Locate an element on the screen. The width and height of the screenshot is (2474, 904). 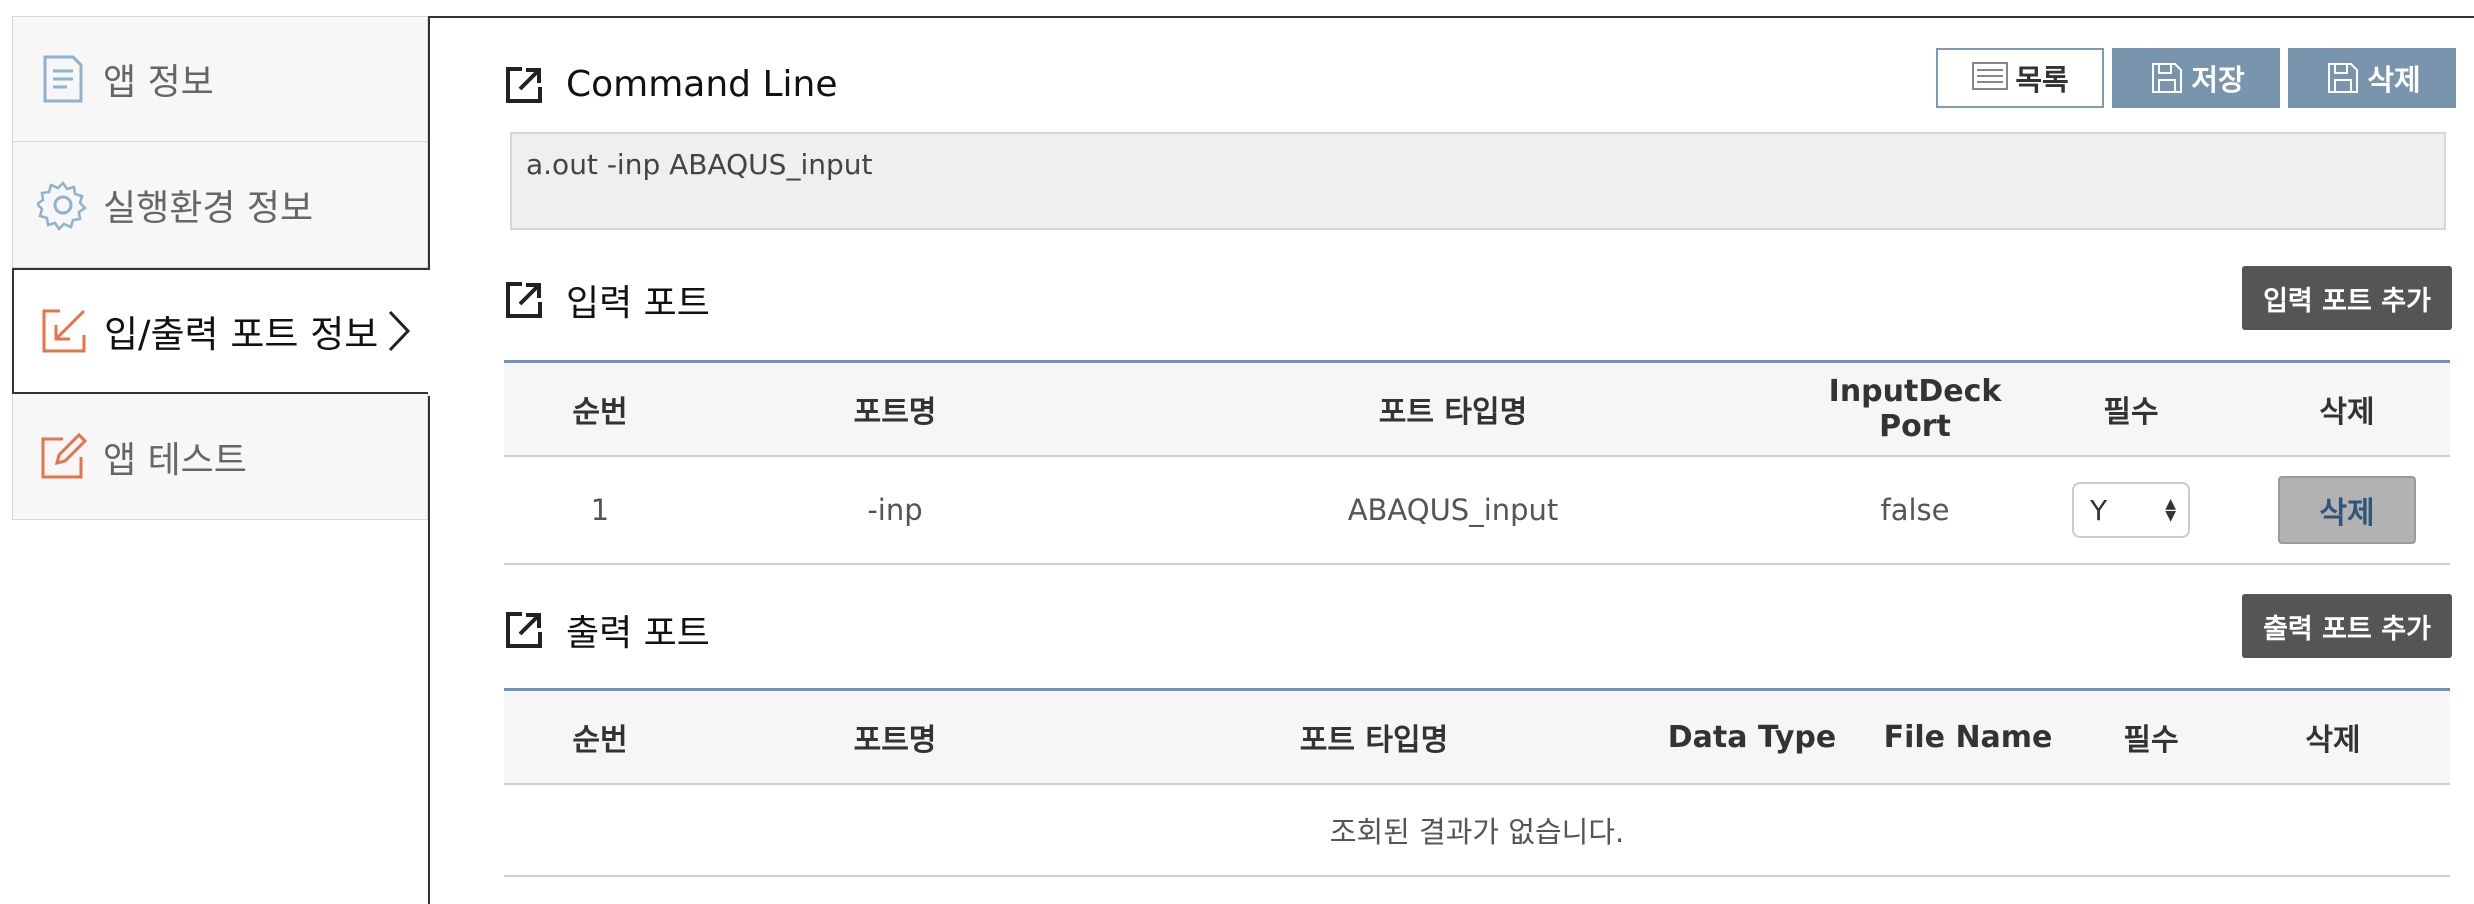
add-output-port-button: 출력 포트 추가 is located at coordinates (2347, 626).